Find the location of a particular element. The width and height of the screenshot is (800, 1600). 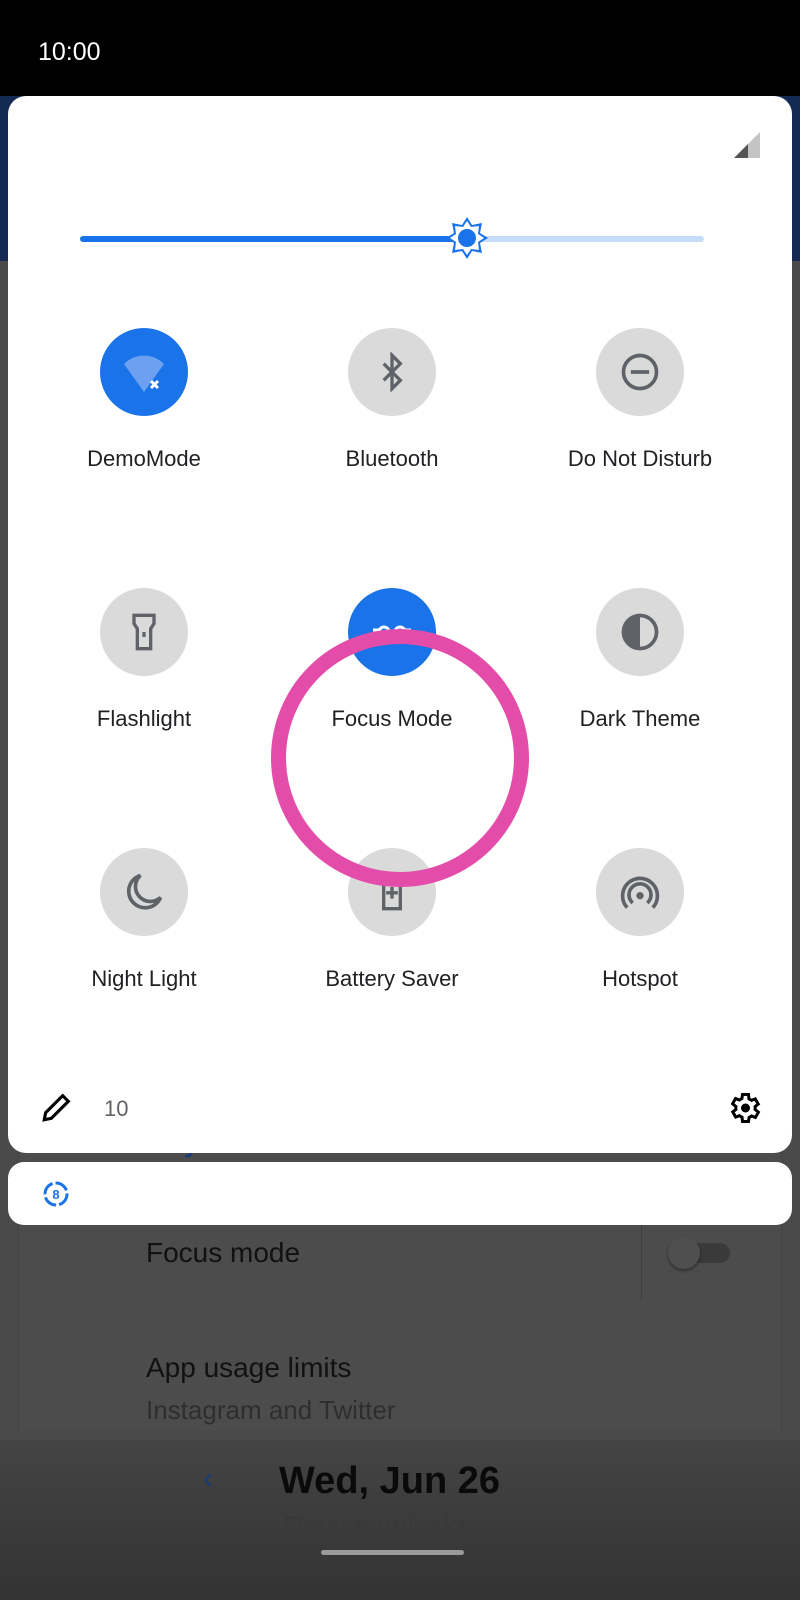

tile-bluetooth: Bluetooth is located at coordinates (392, 400).